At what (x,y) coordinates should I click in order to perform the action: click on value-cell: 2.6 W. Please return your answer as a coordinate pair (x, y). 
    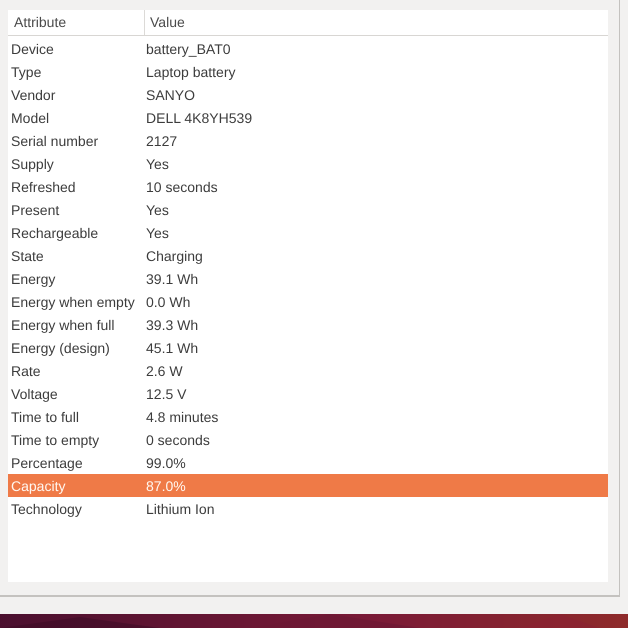
    Looking at the image, I should click on (164, 370).